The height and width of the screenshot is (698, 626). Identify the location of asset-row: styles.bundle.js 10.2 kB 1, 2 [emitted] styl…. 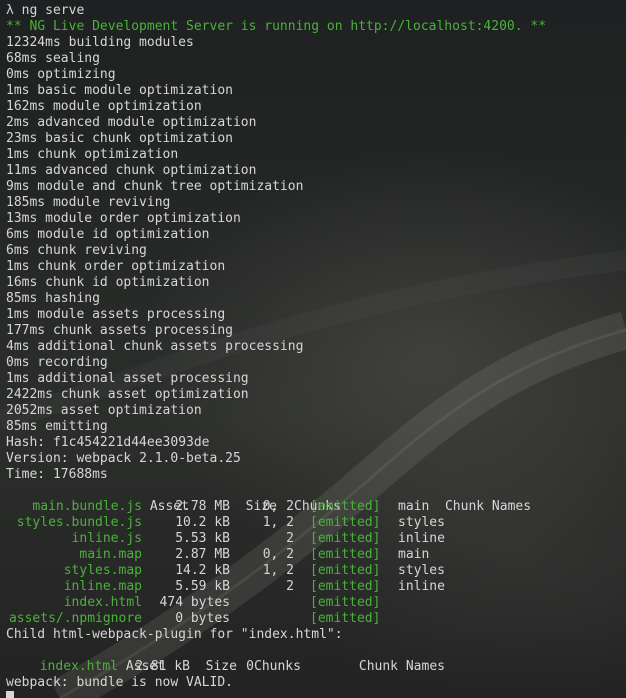
(316, 523).